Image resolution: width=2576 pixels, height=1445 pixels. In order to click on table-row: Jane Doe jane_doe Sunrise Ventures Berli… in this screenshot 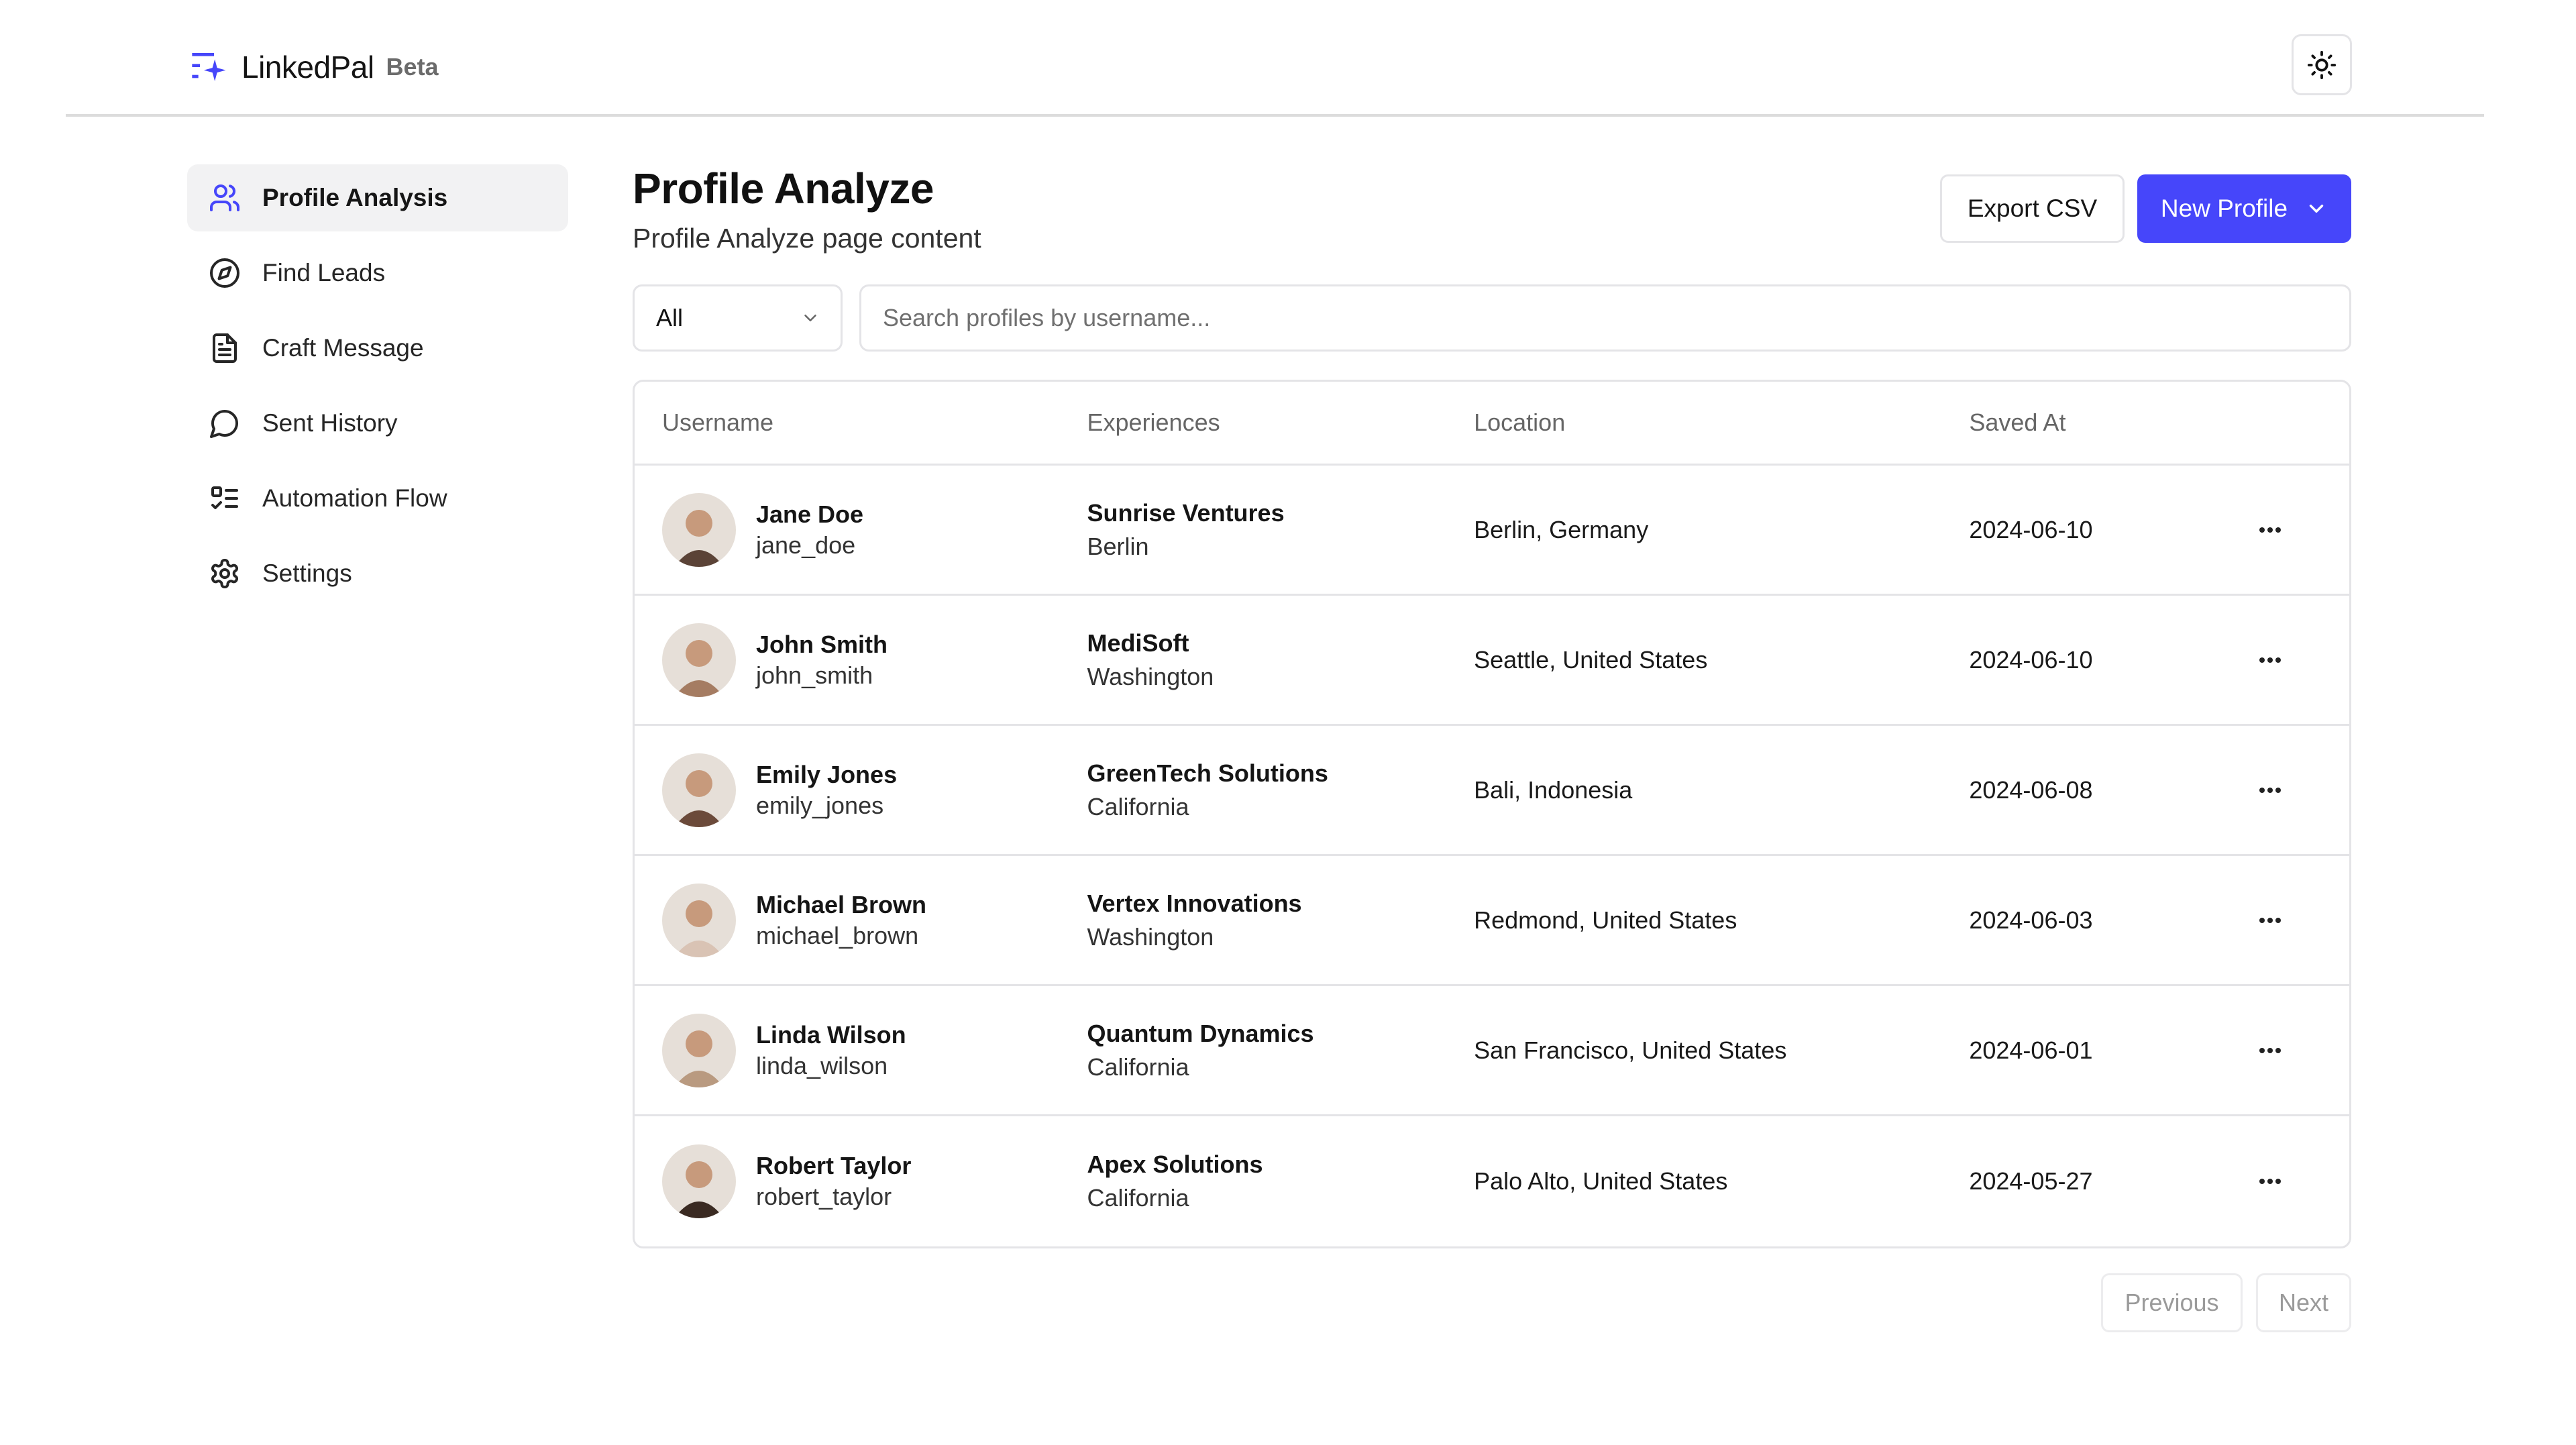, I will do `click(1492, 531)`.